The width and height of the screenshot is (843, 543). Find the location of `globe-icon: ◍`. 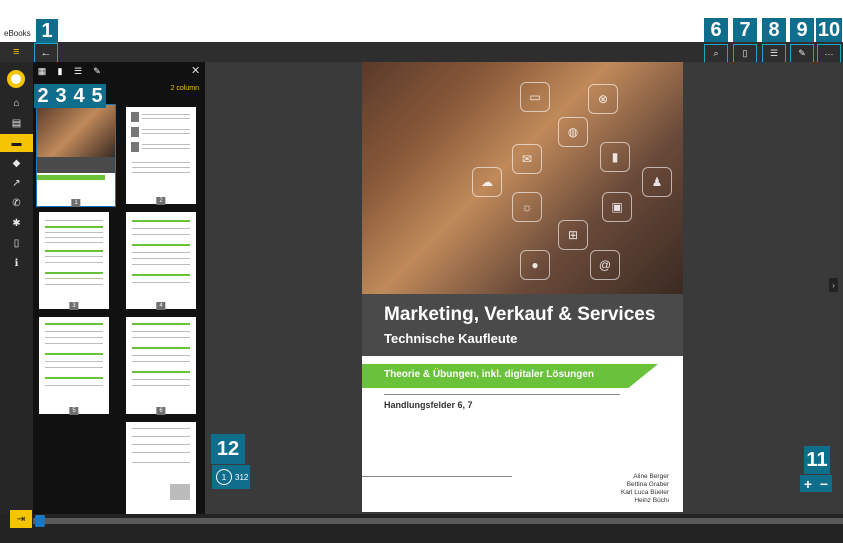

globe-icon: ◍ is located at coordinates (573, 132).